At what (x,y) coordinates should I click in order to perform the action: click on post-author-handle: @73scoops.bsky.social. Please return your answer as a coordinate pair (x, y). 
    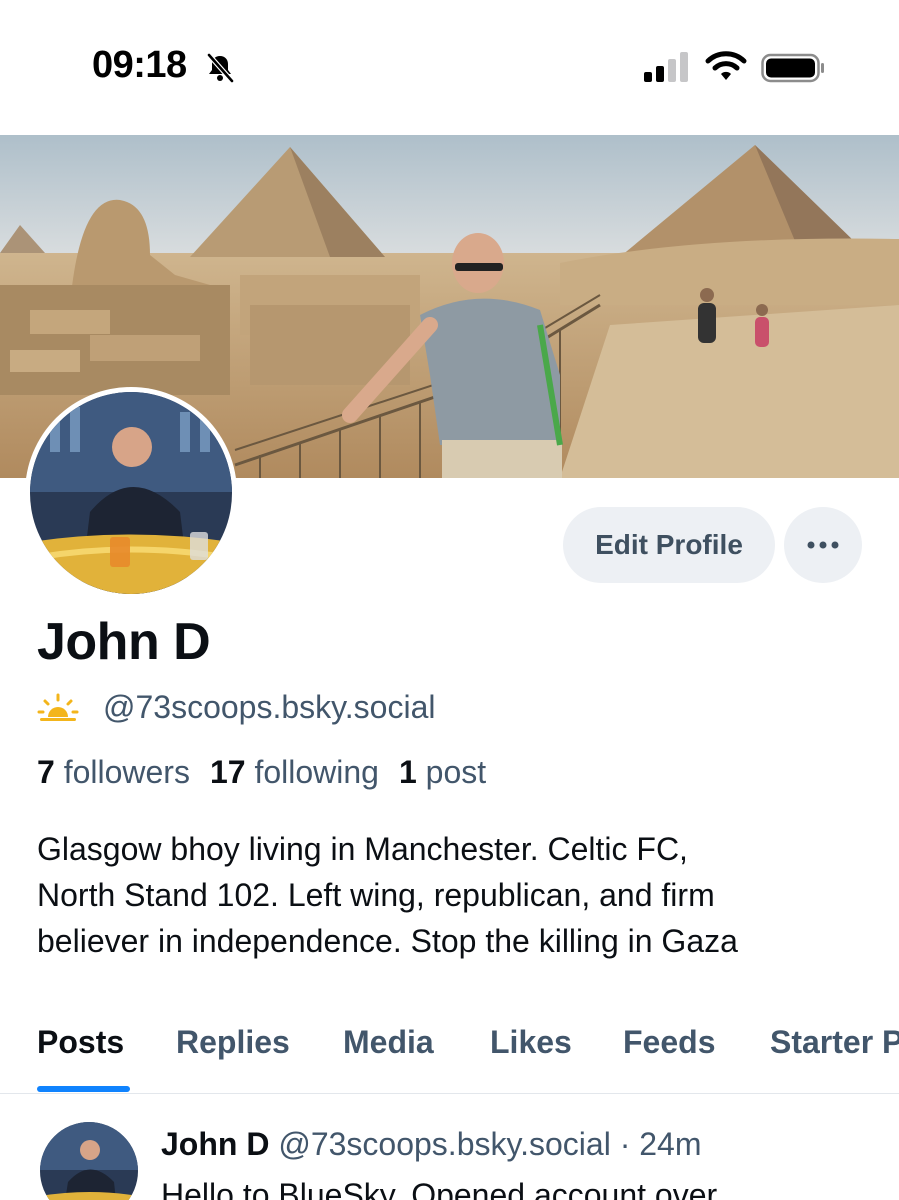
    Looking at the image, I should click on (444, 1144).